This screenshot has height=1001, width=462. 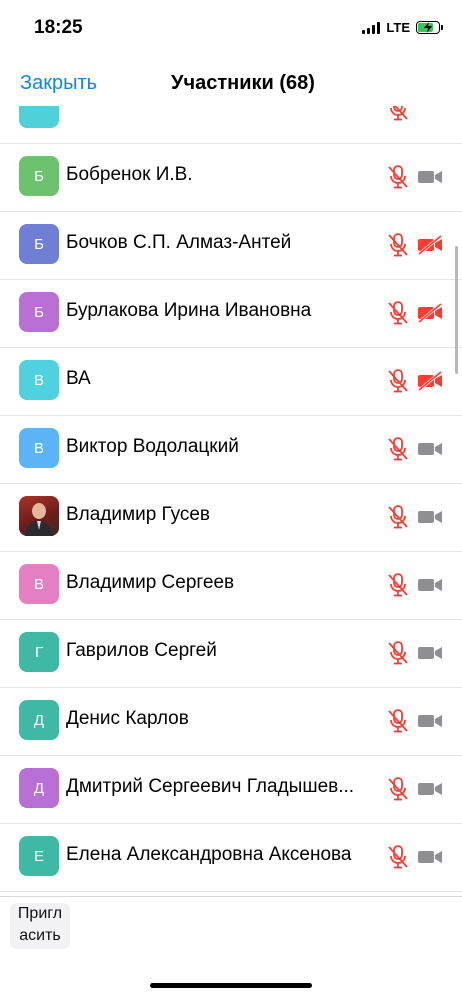 I want to click on participant-row: Б Бочков С.П. Алмаз-Антей, so click(x=231, y=246).